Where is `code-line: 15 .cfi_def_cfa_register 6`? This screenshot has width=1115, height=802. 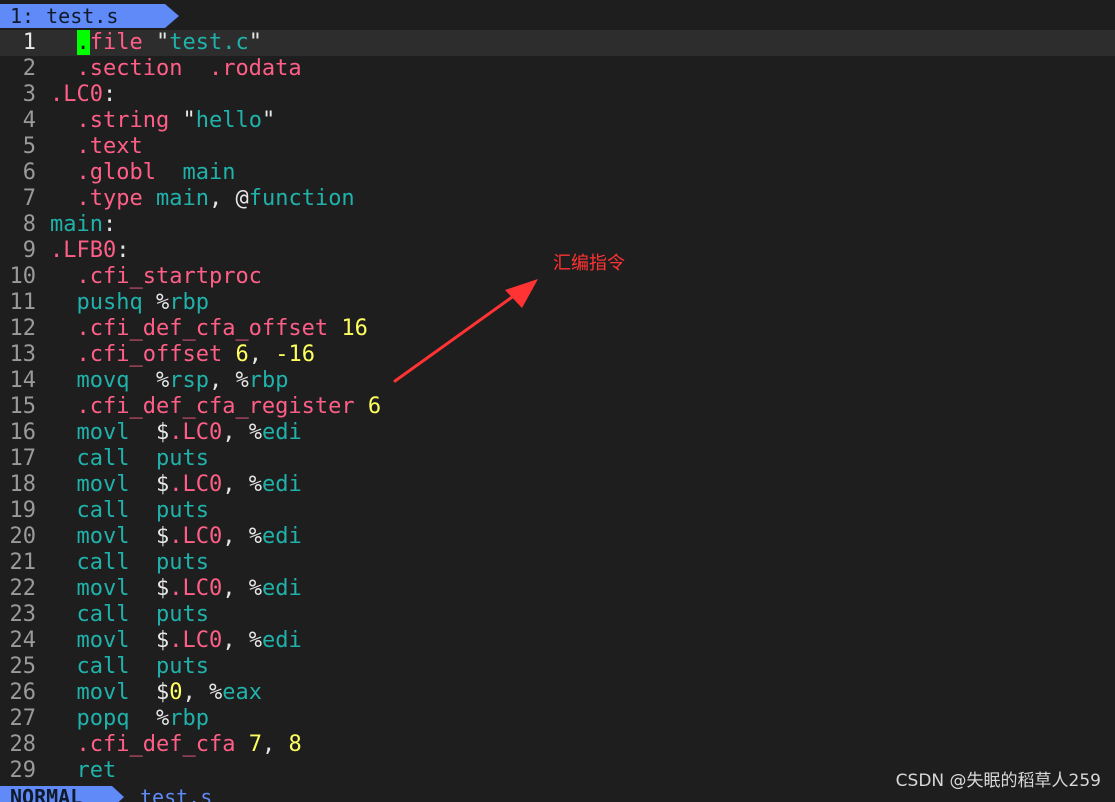
code-line: 15 .cfi_def_cfa_register 6 is located at coordinates (557, 407).